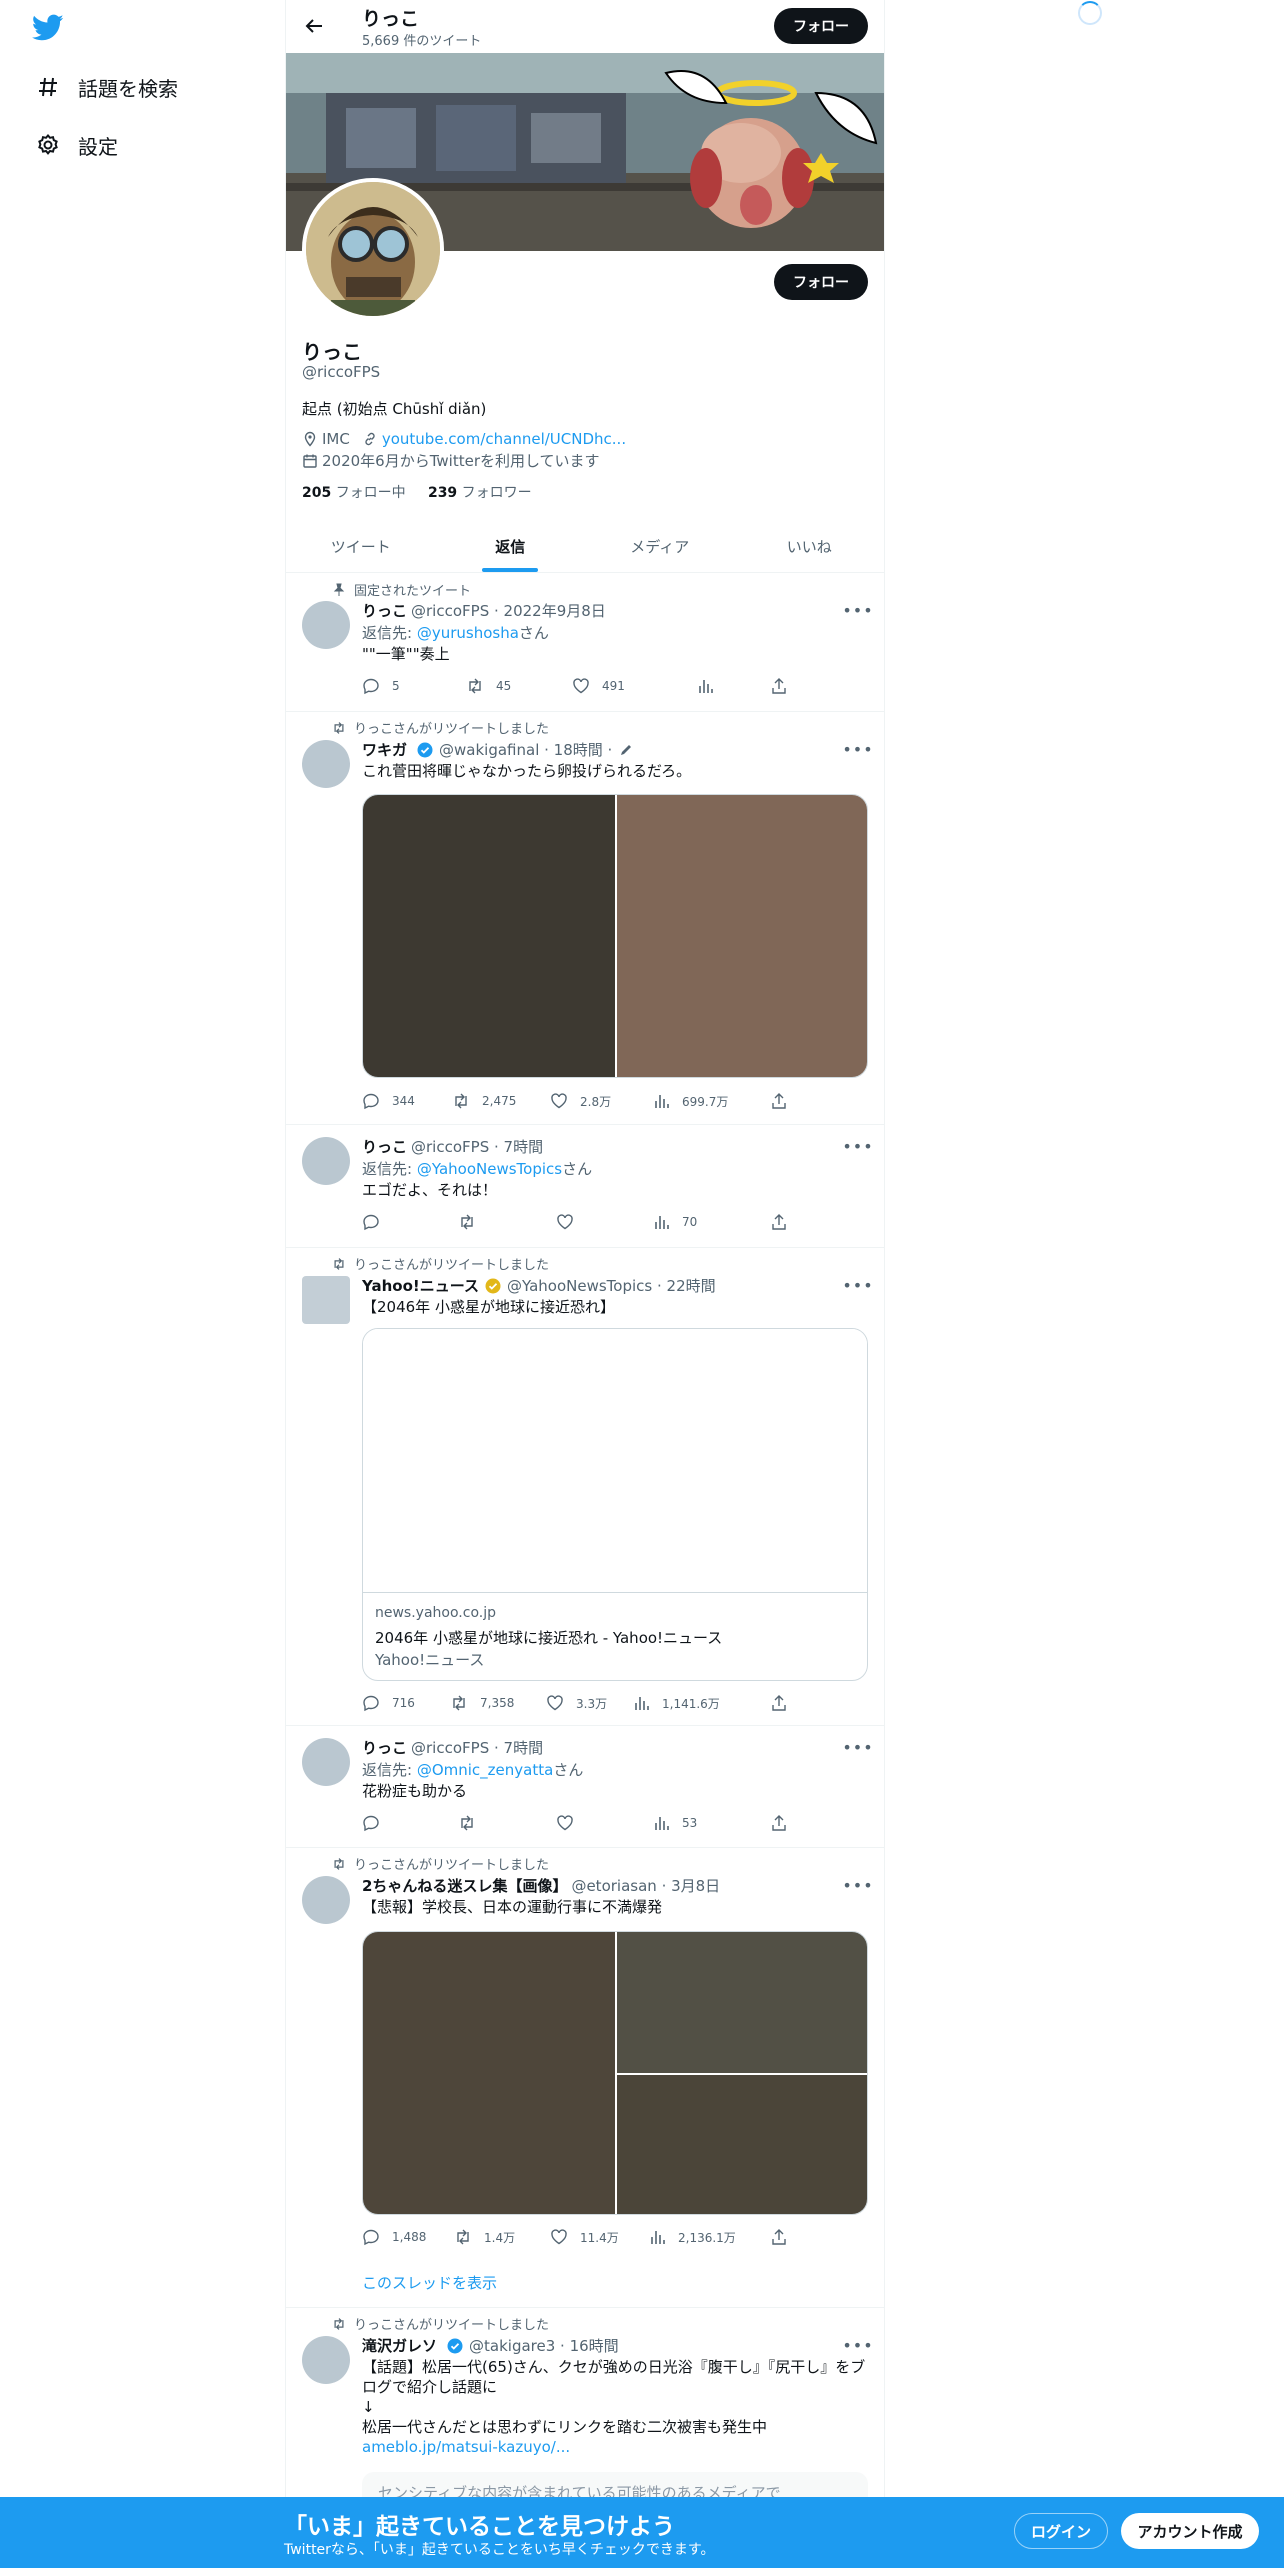  Describe the element at coordinates (361, 546) in the screenshot. I see `tab-tweets: ツイート` at that location.